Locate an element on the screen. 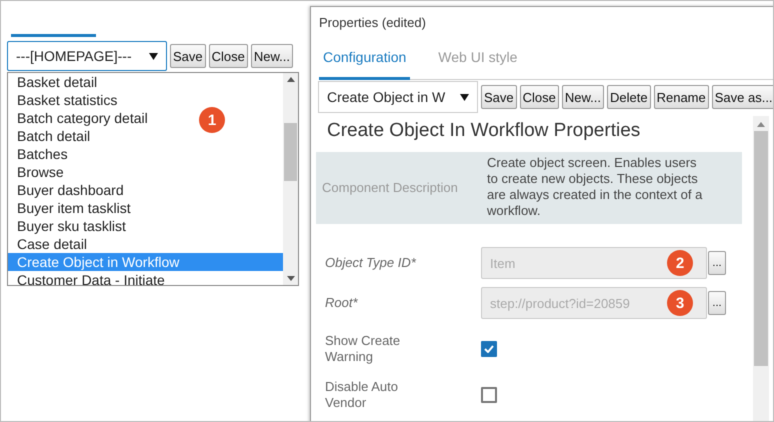 This screenshot has height=422, width=774. list-item: Basket statistics is located at coordinates (63, 100).